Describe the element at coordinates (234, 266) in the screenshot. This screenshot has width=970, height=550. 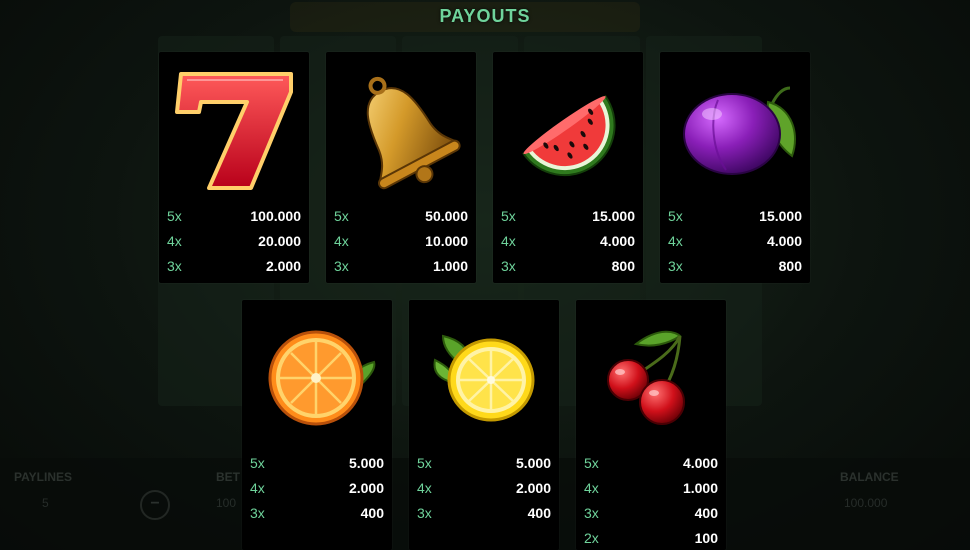
I see `payout-row: 3x 2.000` at that location.